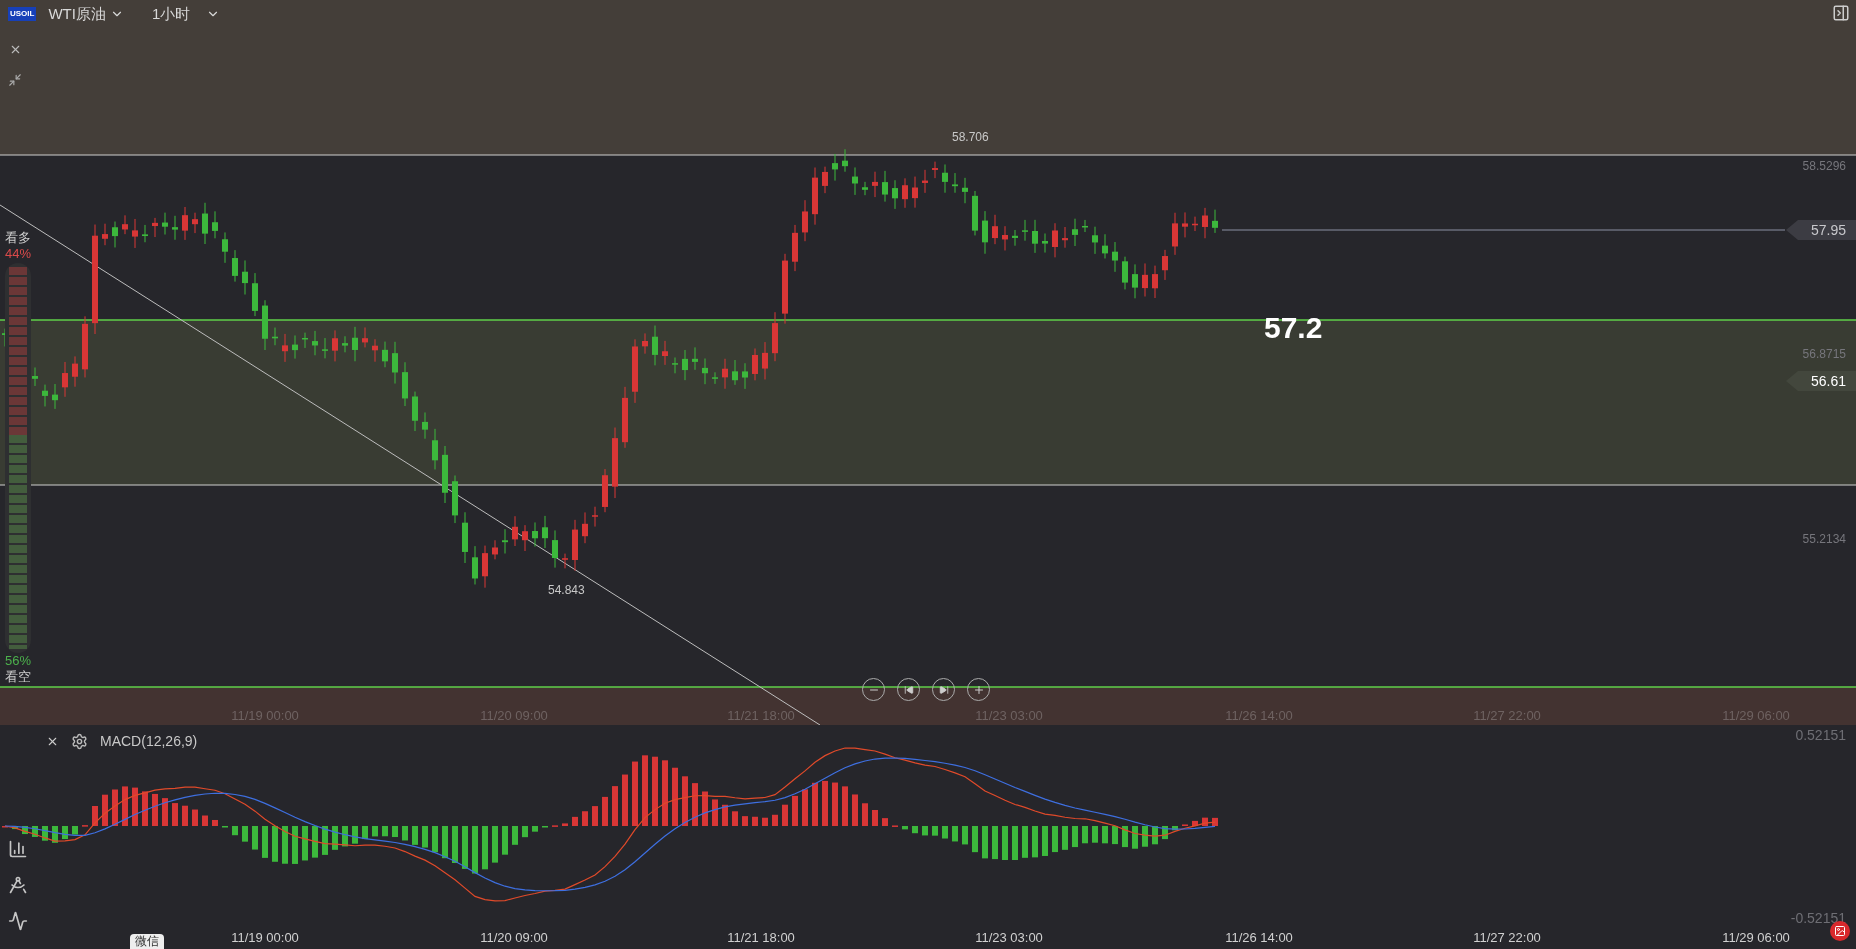 This screenshot has height=949, width=1856. Describe the element at coordinates (908, 689) in the screenshot. I see `skip-back-icon` at that location.